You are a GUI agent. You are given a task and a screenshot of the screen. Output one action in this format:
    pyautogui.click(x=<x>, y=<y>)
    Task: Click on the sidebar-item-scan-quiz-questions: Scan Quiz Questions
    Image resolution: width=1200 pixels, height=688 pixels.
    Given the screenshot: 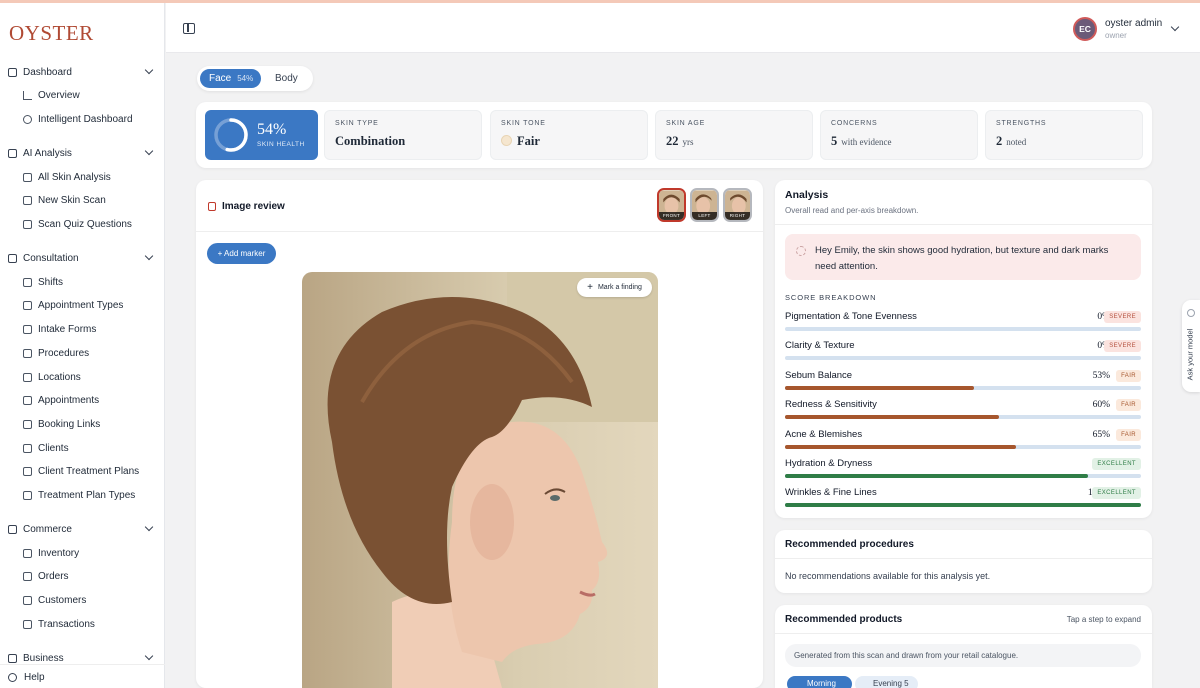 What is the action you would take?
    pyautogui.click(x=82, y=225)
    